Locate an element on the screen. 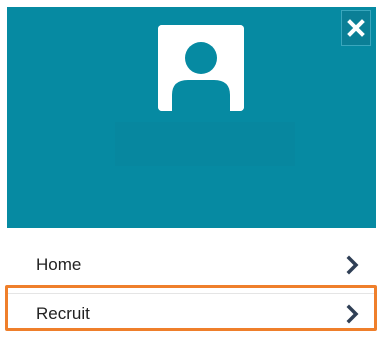 This screenshot has height=350, width=382. user-avatar-icon is located at coordinates (201, 68).